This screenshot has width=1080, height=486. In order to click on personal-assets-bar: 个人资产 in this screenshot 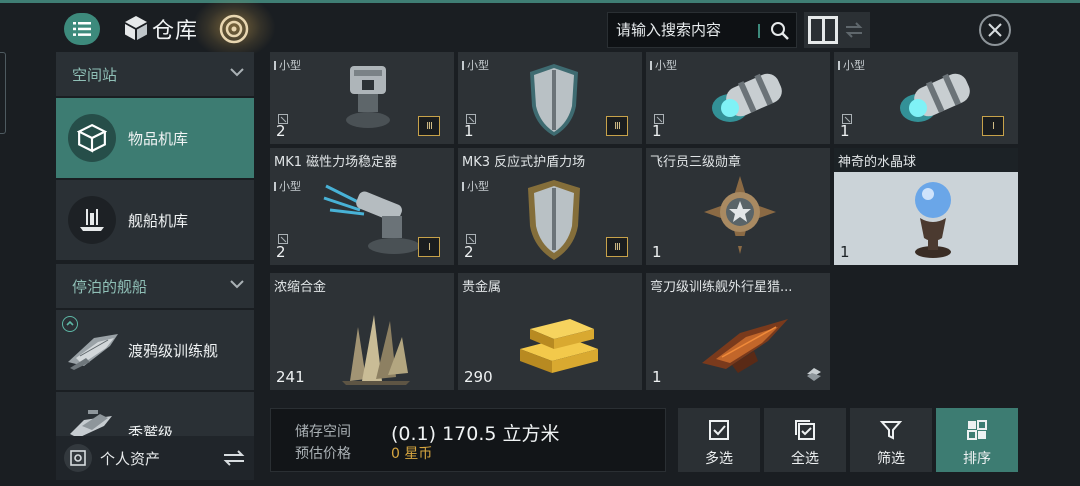, I will do `click(155, 458)`.